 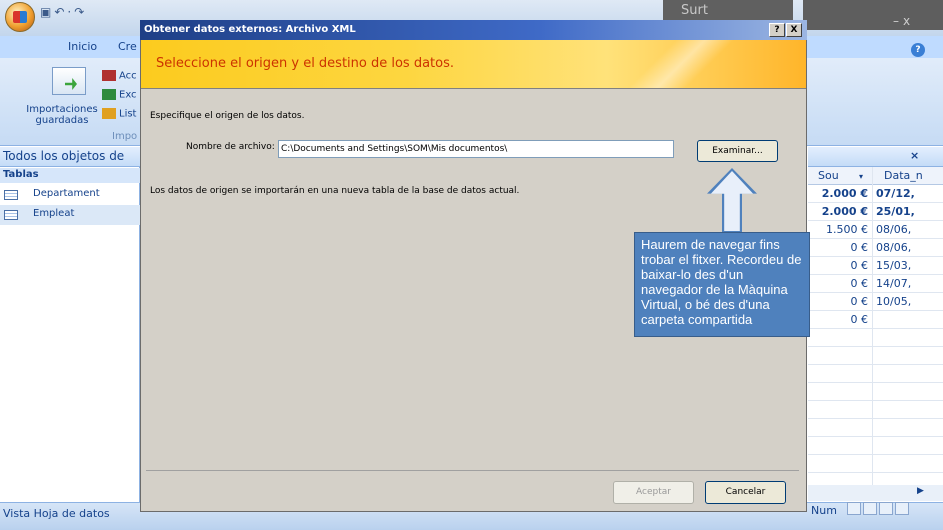 I want to click on cell-data-n: 14/07,, so click(x=893, y=283).